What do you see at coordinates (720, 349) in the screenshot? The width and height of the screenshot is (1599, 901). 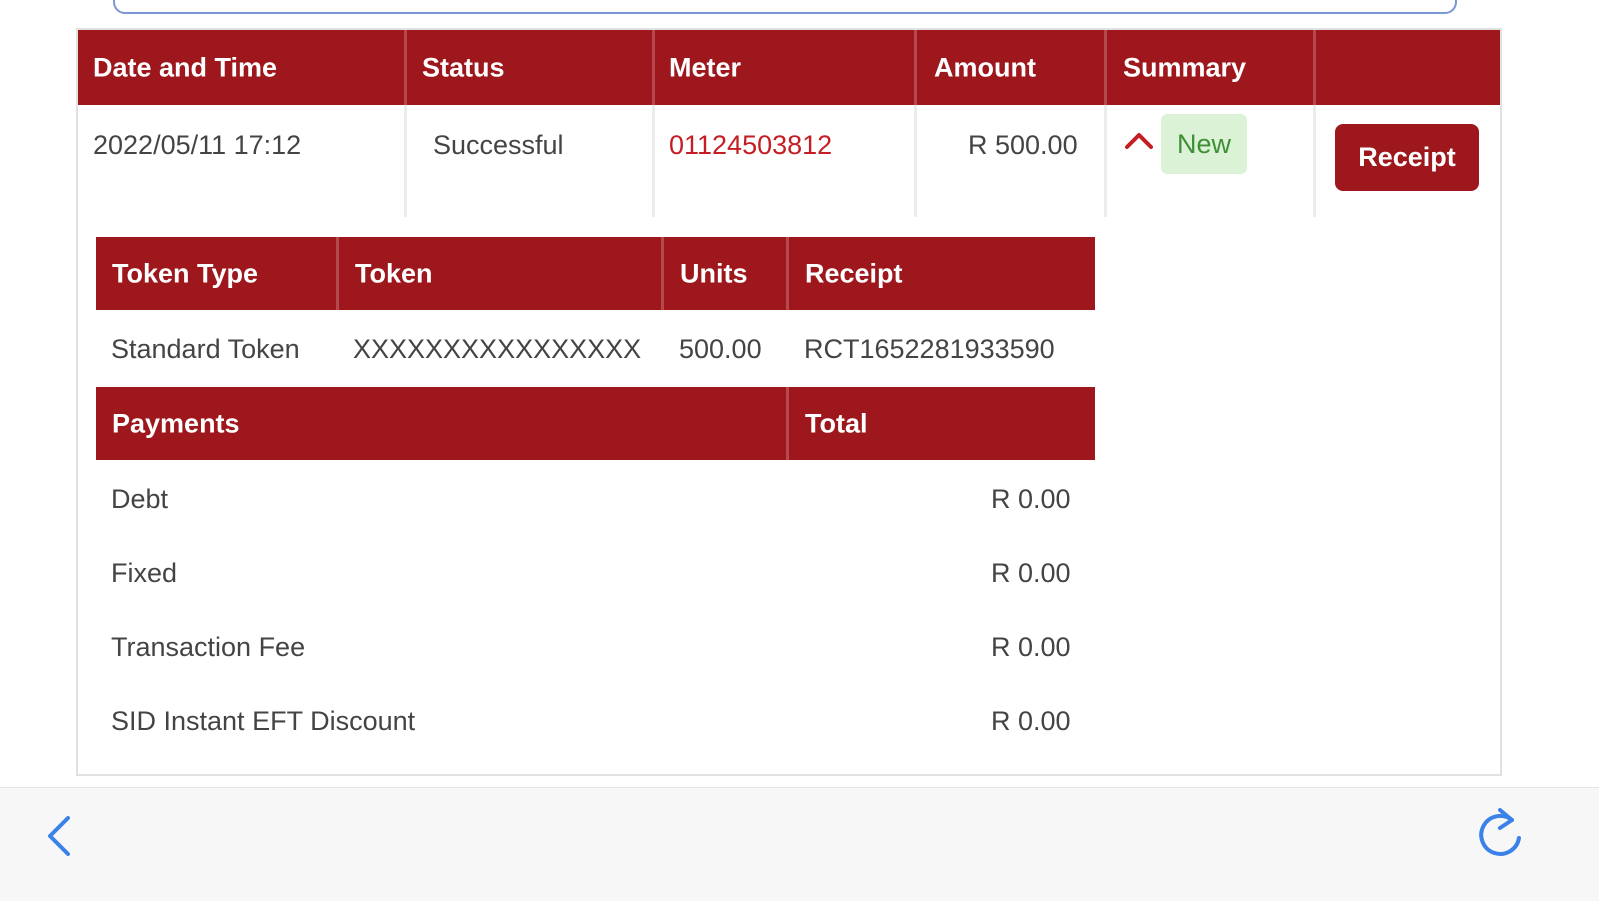 I see `units-value: 500.00` at bounding box center [720, 349].